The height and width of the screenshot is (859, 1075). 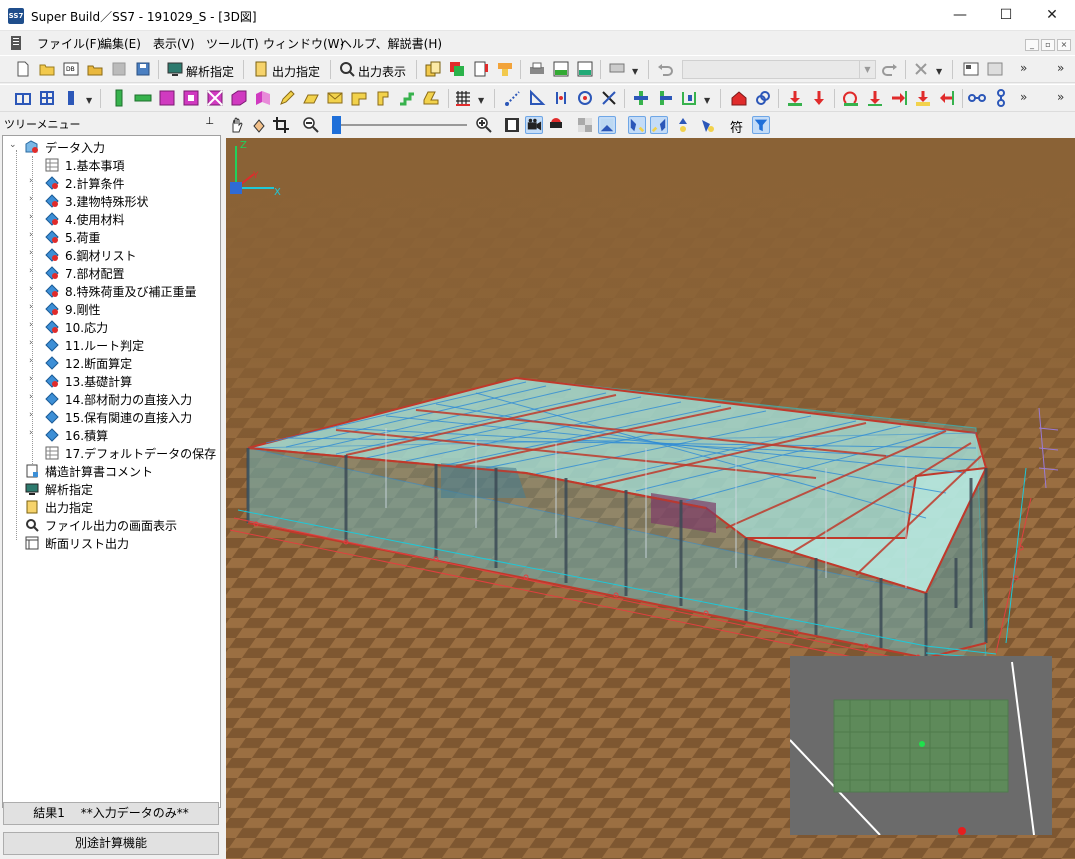 What do you see at coordinates (736, 126) in the screenshot?
I see `symbol-toggle-button: 符` at bounding box center [736, 126].